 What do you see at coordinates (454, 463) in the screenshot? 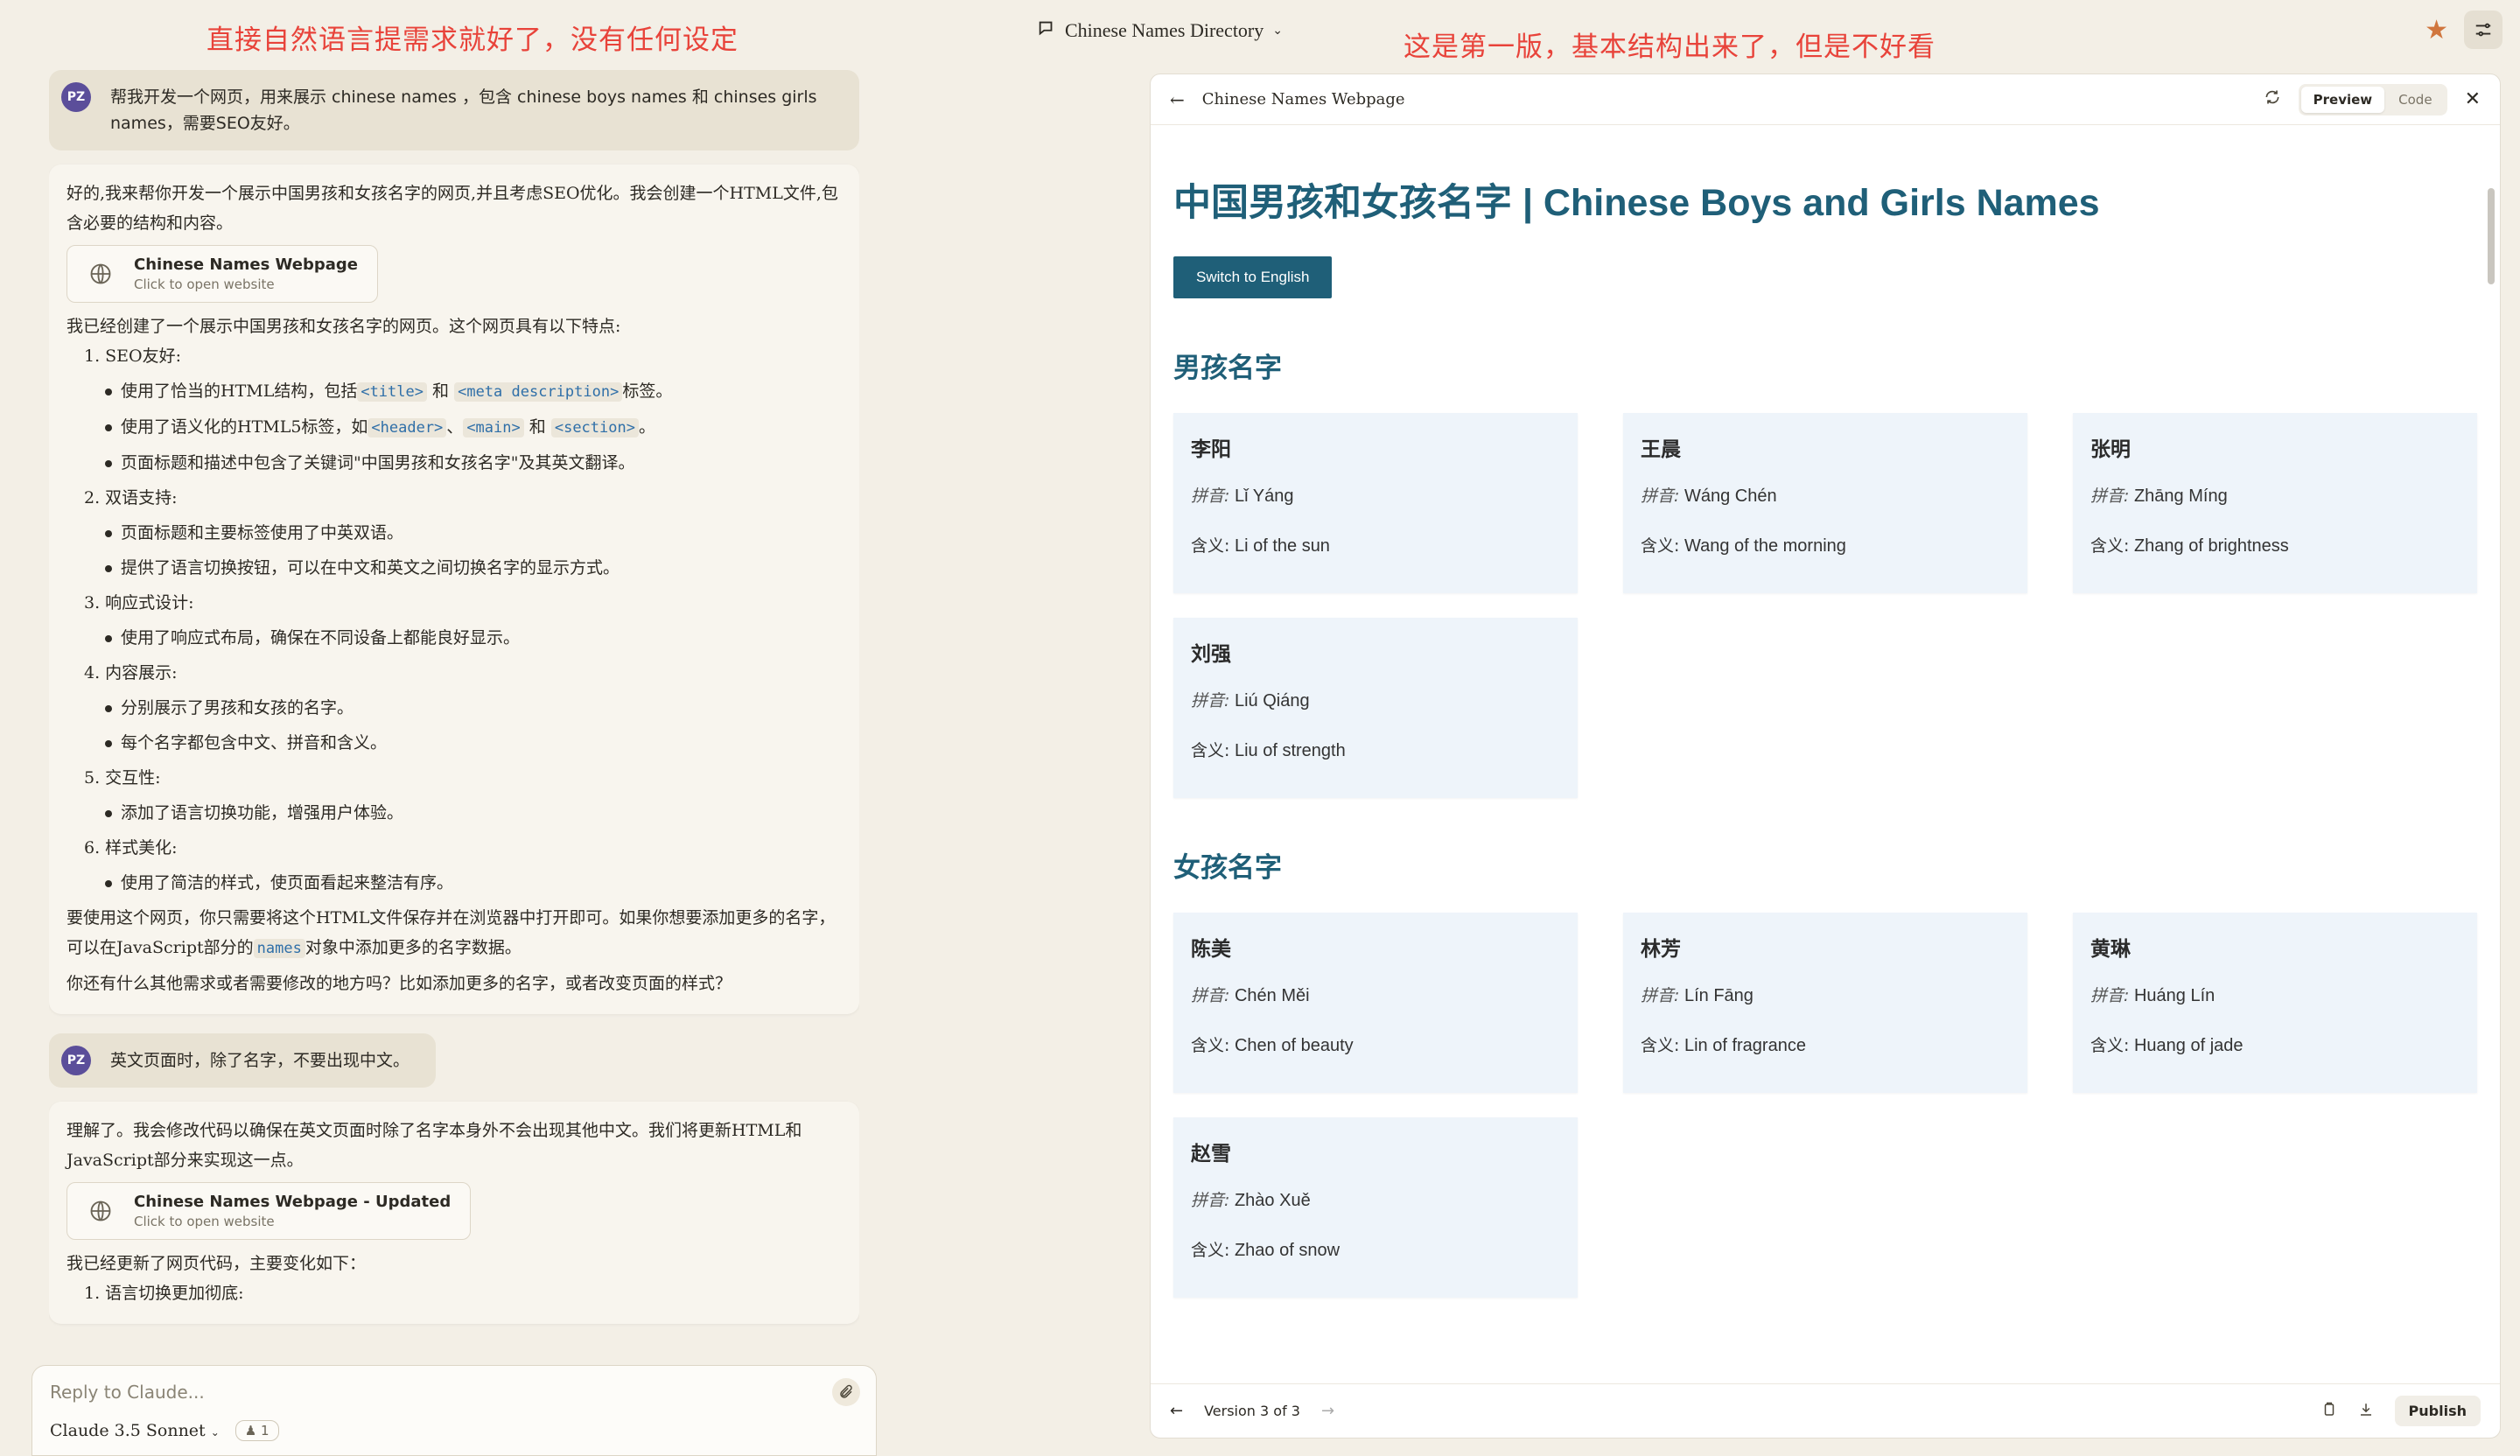
I see `list-item: 页面标题和描述中包含了关键词"中国男孩和女孩名字"及其英文翻译。` at bounding box center [454, 463].